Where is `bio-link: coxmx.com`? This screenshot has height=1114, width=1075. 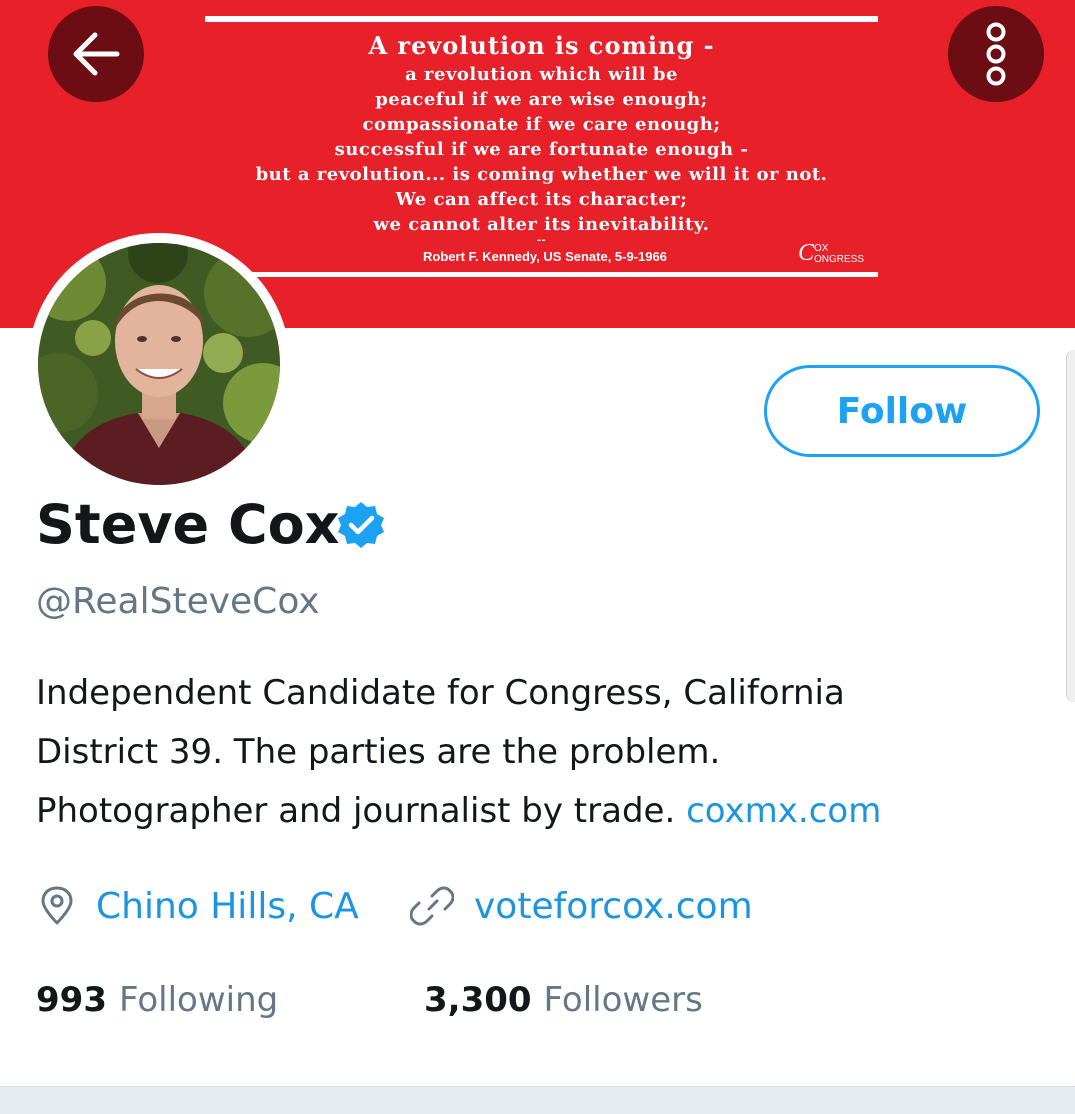 bio-link: coxmx.com is located at coordinates (783, 811).